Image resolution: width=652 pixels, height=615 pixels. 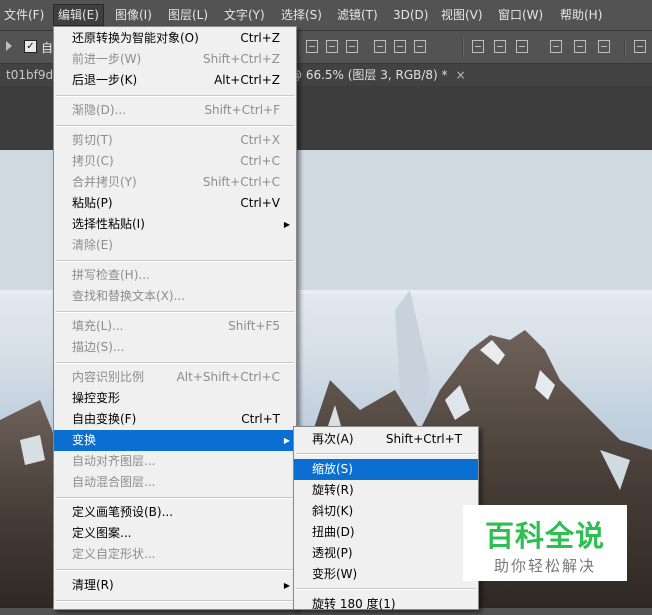 I want to click on menu-edit: 编辑(E), so click(x=78, y=15).